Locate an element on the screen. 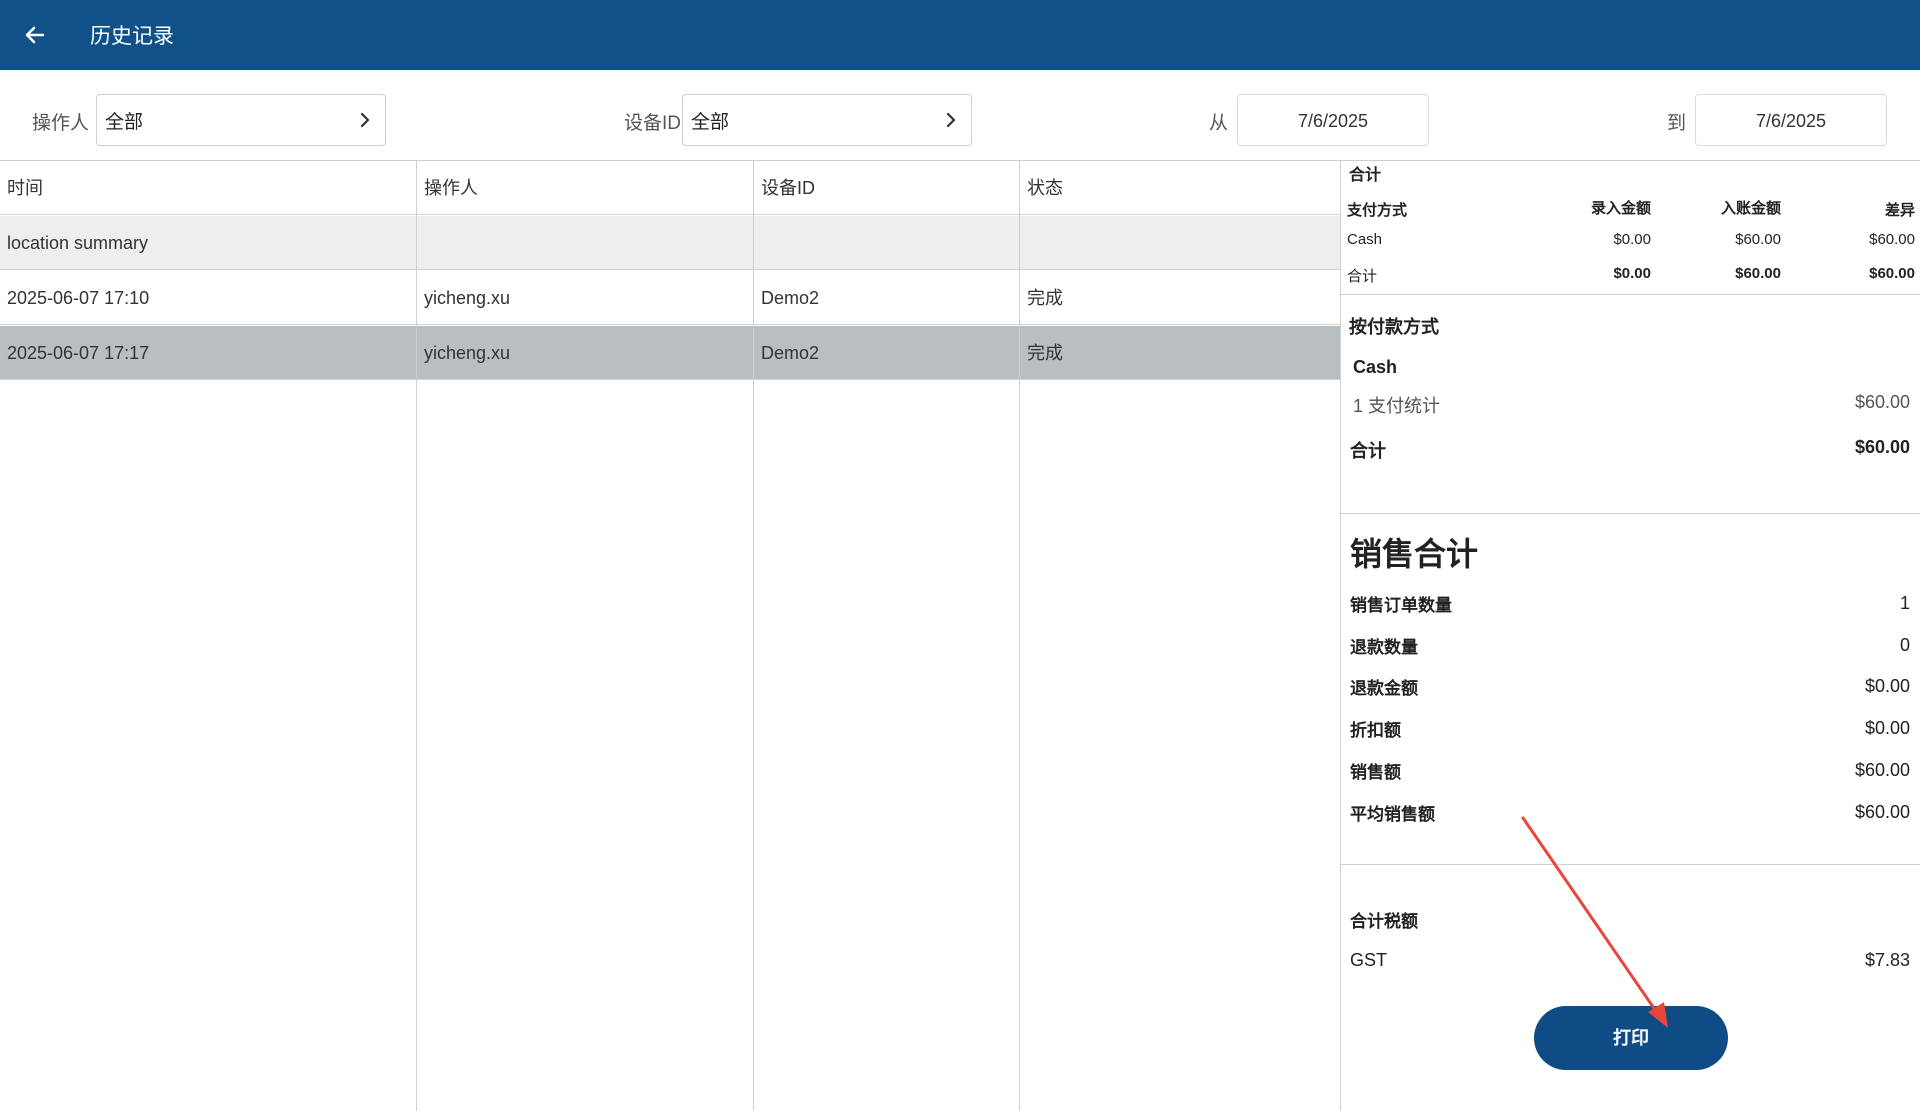 This screenshot has height=1111, width=1920. pay-row-method: Cash is located at coordinates (1365, 239).